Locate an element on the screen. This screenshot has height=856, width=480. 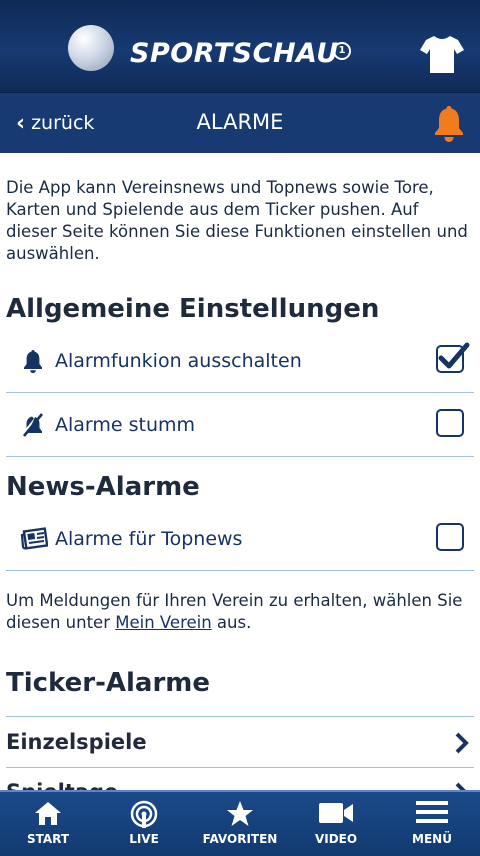
jersey-icon is located at coordinates (442, 54).